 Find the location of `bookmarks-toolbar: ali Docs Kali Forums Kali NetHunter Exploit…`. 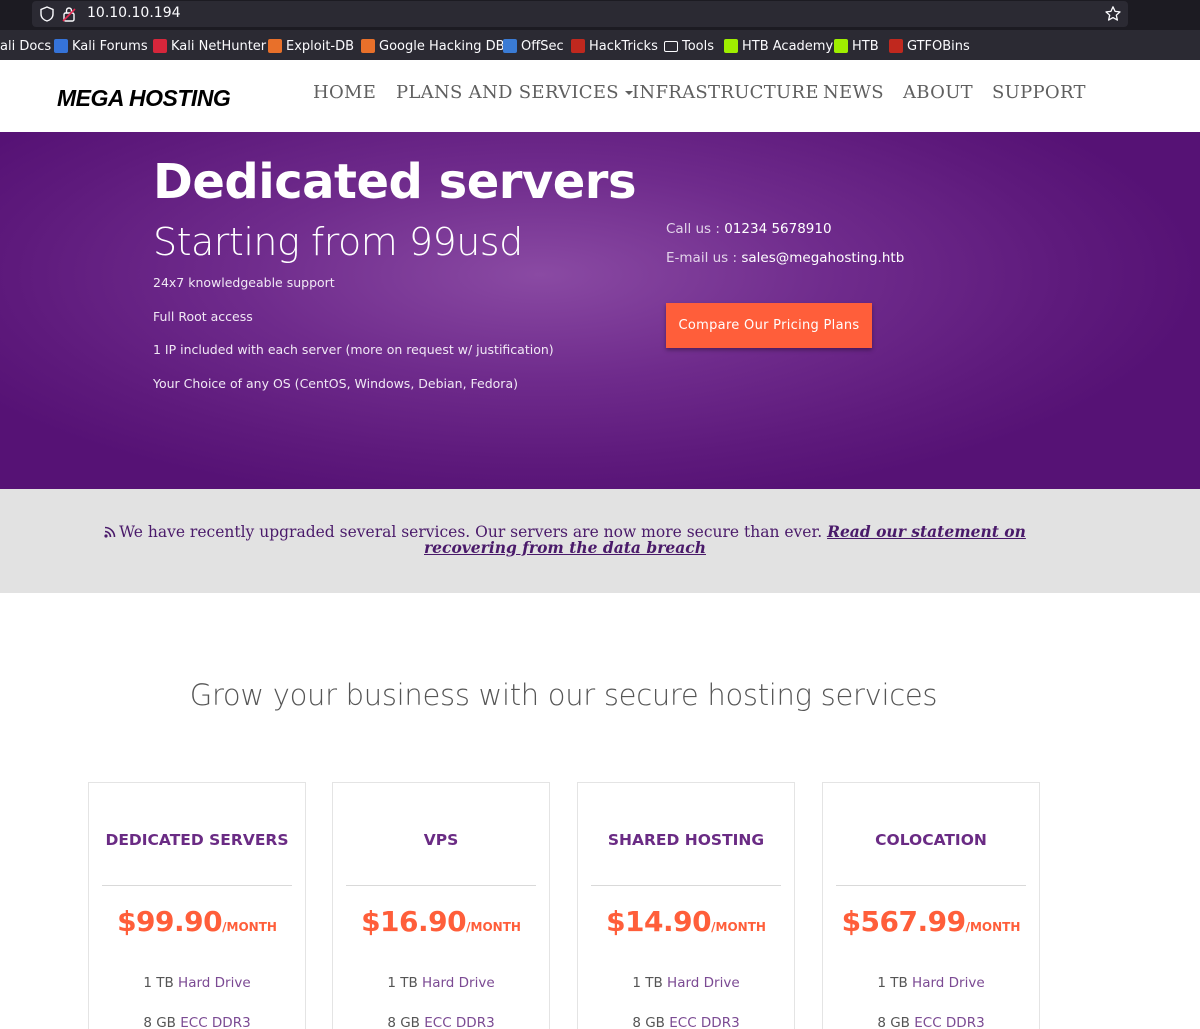

bookmarks-toolbar: ali Docs Kali Forums Kali NetHunter Exploit… is located at coordinates (600, 45).